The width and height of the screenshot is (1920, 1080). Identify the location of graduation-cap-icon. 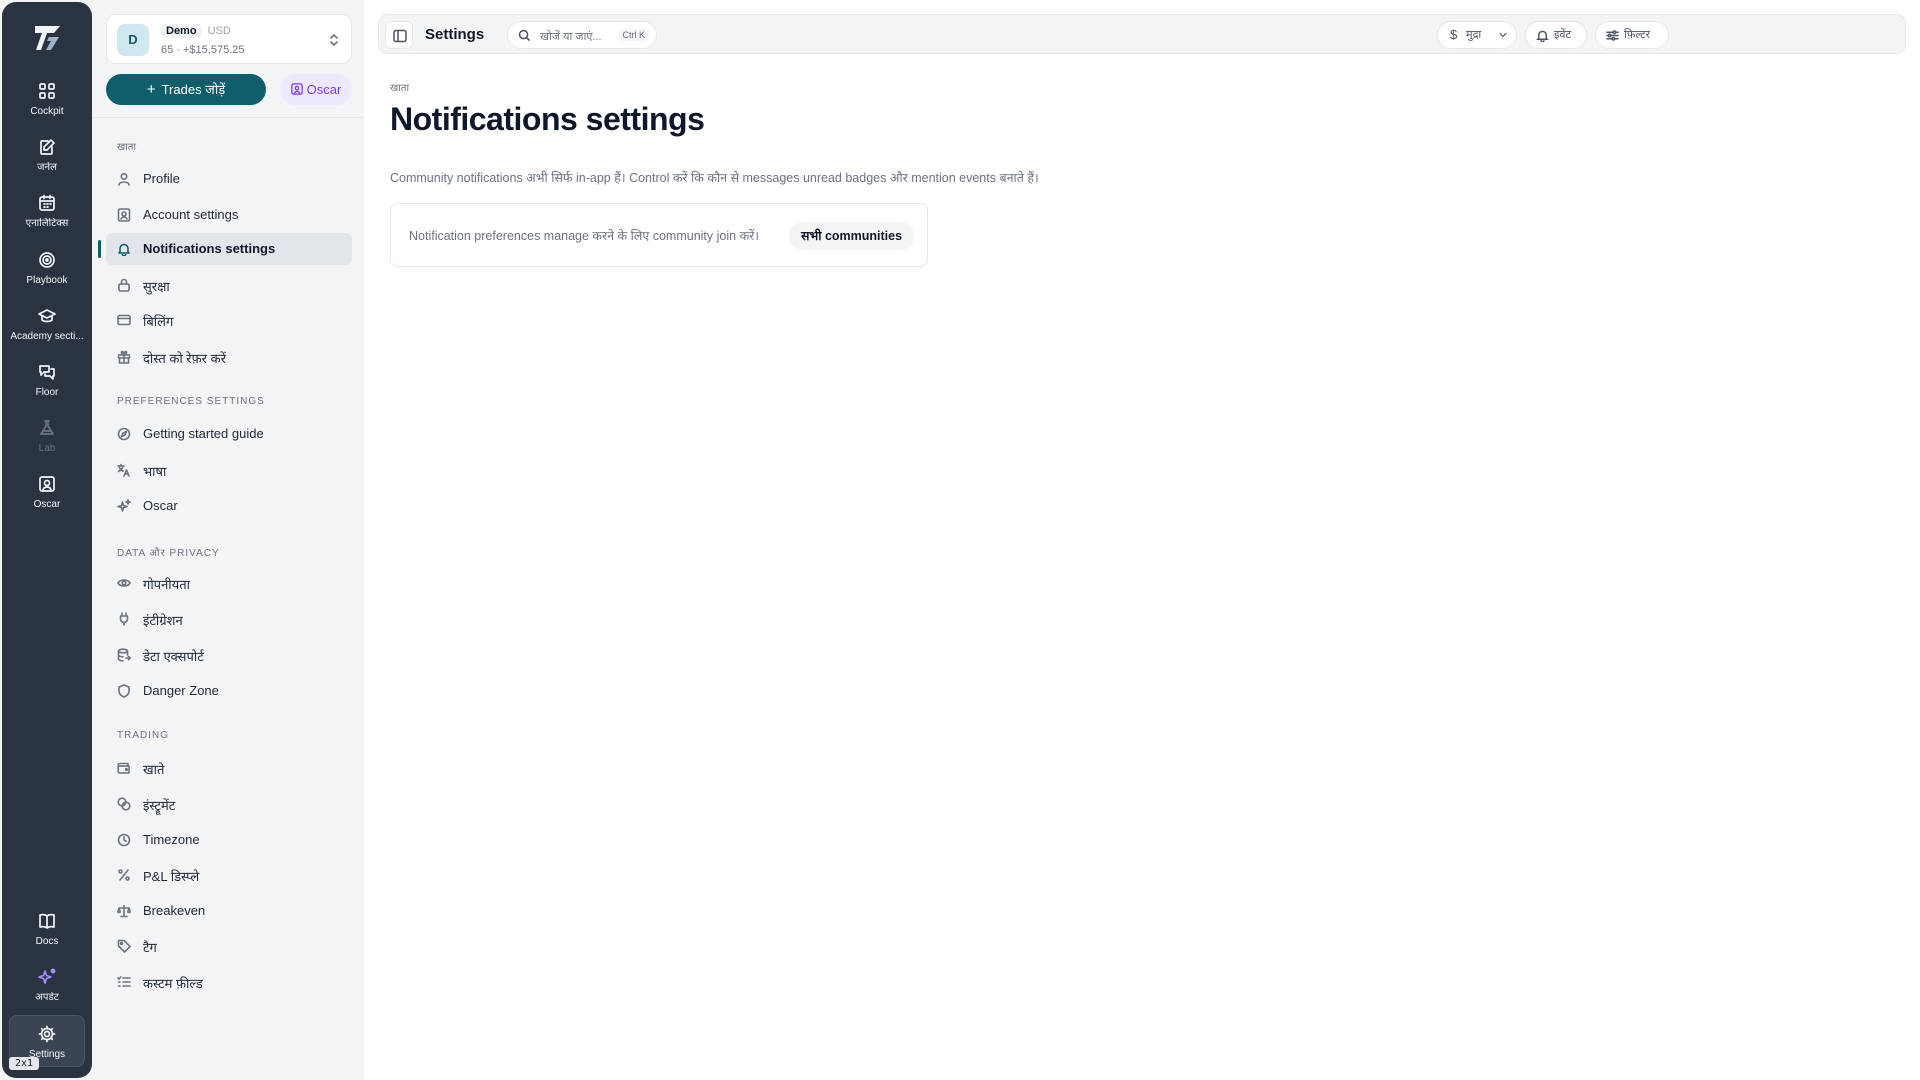
(47, 316).